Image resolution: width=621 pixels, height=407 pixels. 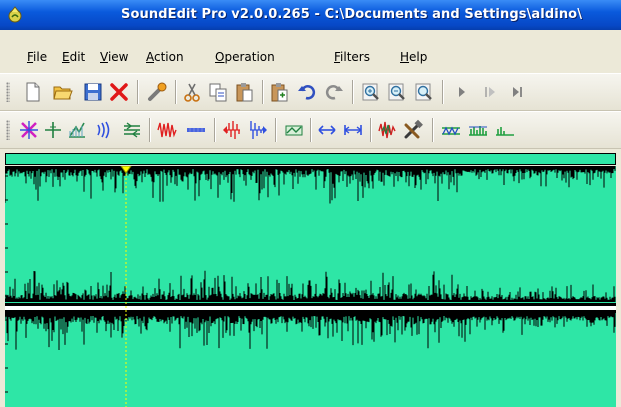 I want to click on menu-label: iew, so click(x=118, y=57).